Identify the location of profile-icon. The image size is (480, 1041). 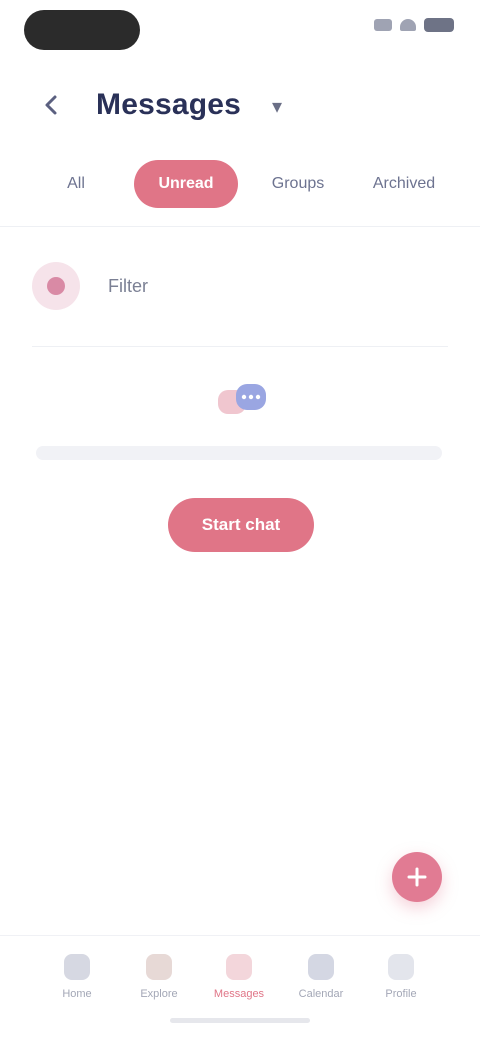
(401, 967).